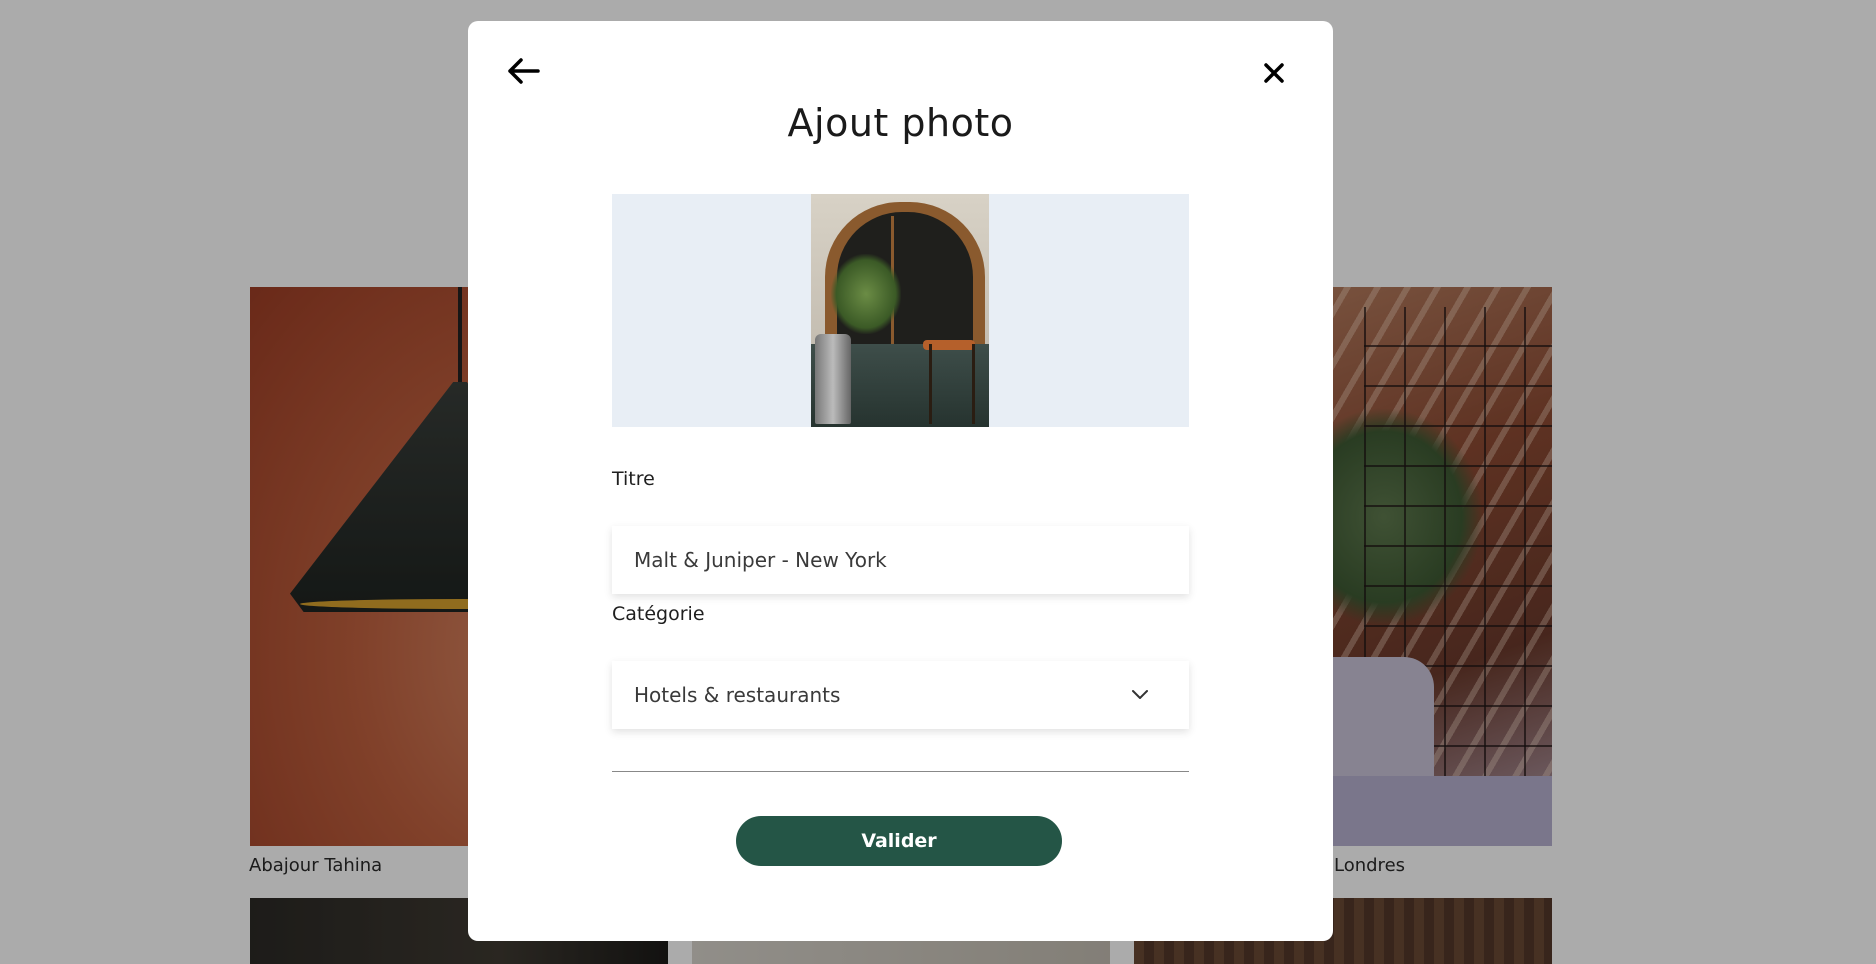 The width and height of the screenshot is (1876, 964). What do you see at coordinates (737, 695) in the screenshot?
I see `category-select-value: Hotels & restaurants` at bounding box center [737, 695].